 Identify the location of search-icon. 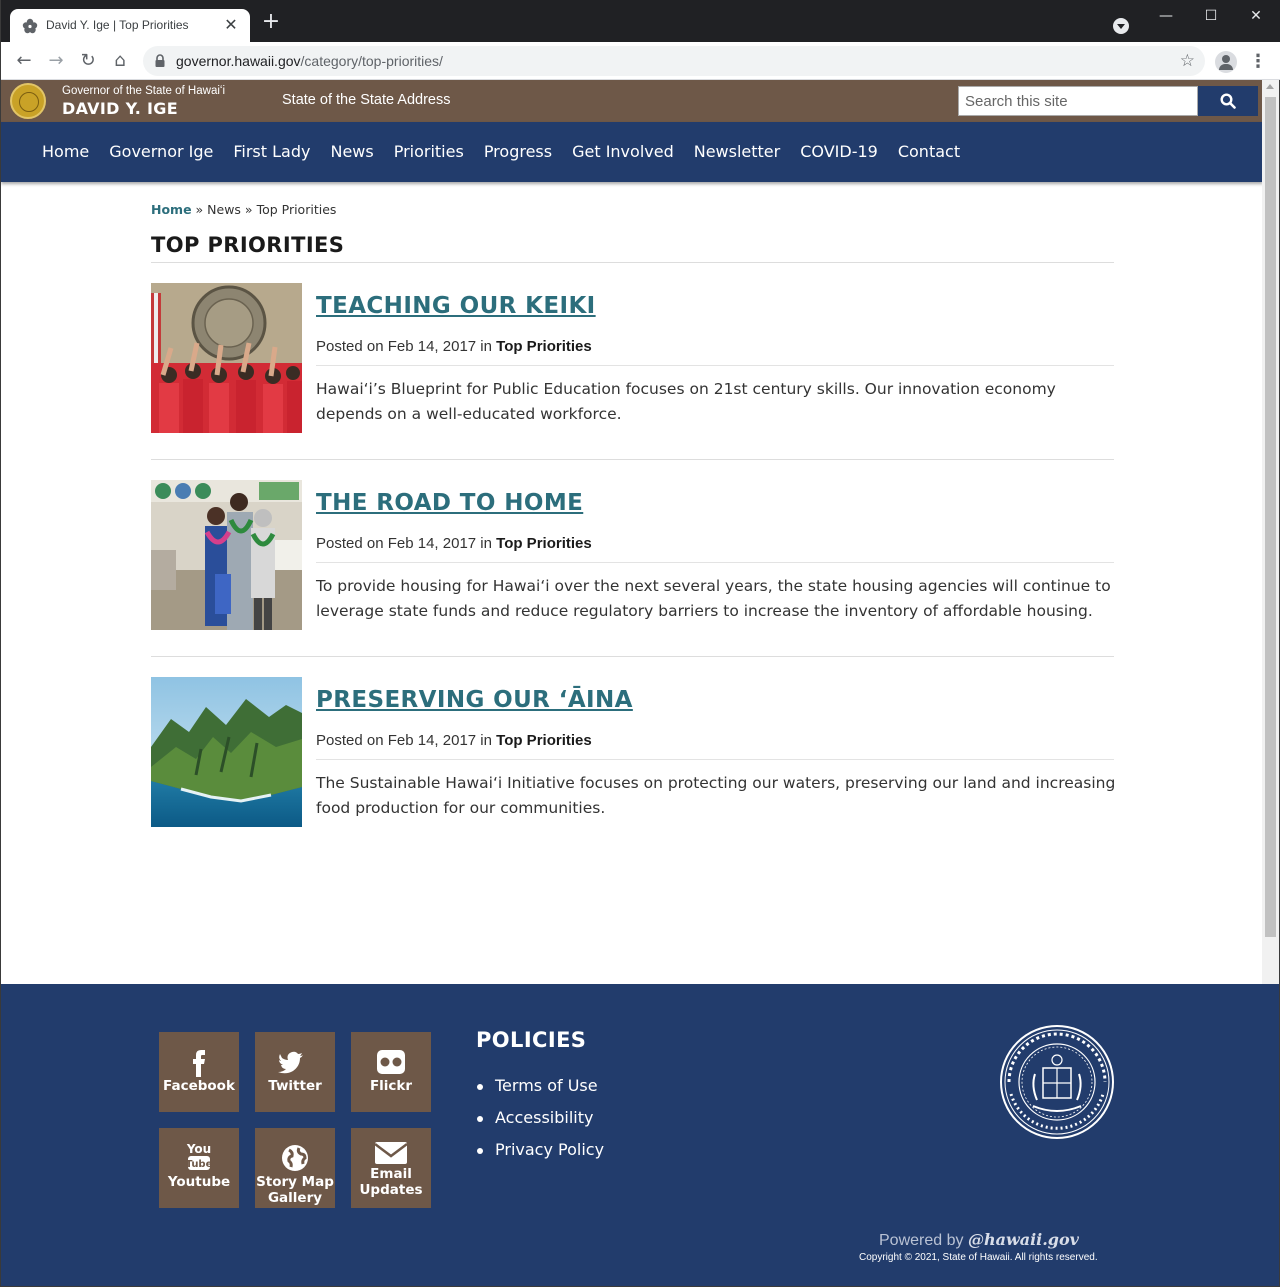
(1228, 101).